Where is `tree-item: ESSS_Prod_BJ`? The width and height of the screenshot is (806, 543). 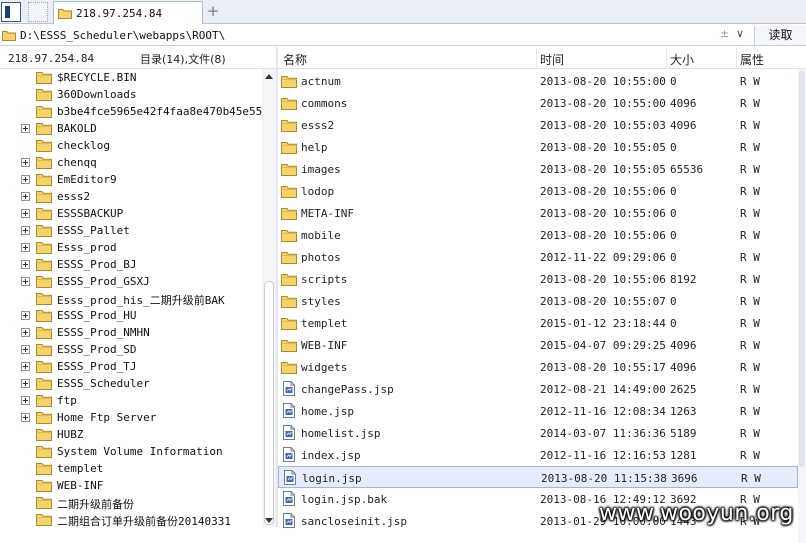
tree-item: ESSS_Prod_BJ is located at coordinates (131, 264).